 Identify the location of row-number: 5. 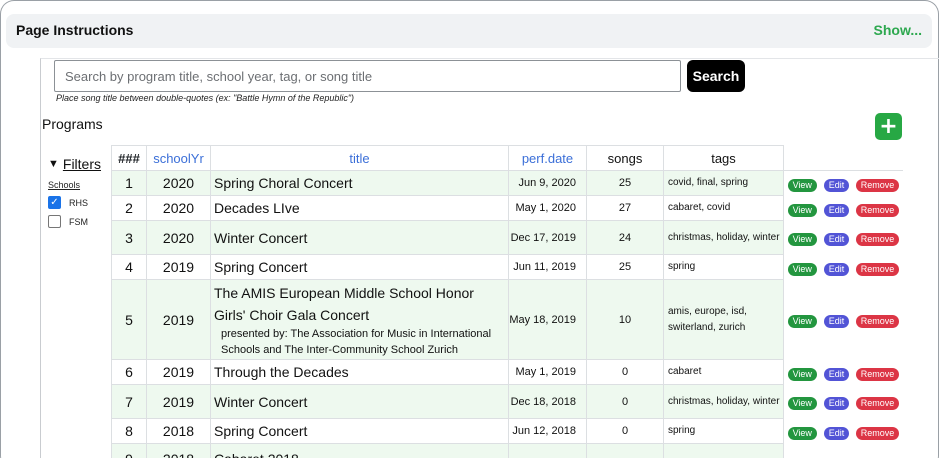
(129, 319).